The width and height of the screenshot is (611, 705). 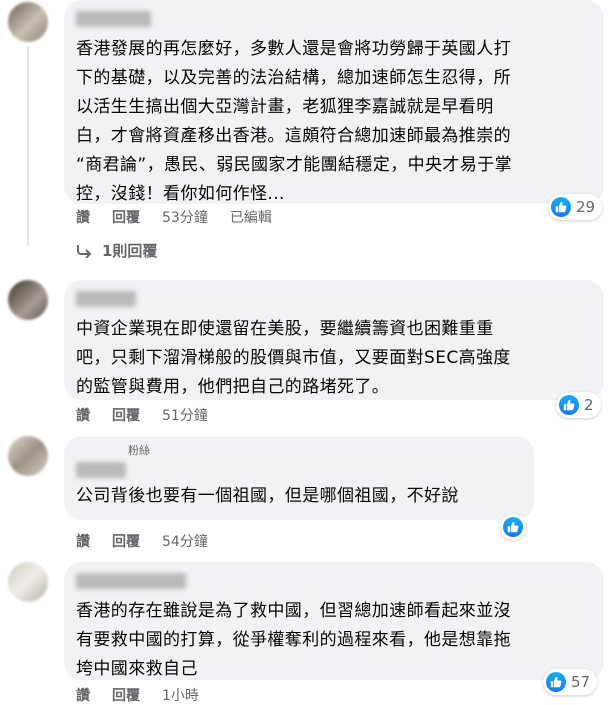 I want to click on comment-actions: 讚 回覆 1小時, so click(x=137, y=695).